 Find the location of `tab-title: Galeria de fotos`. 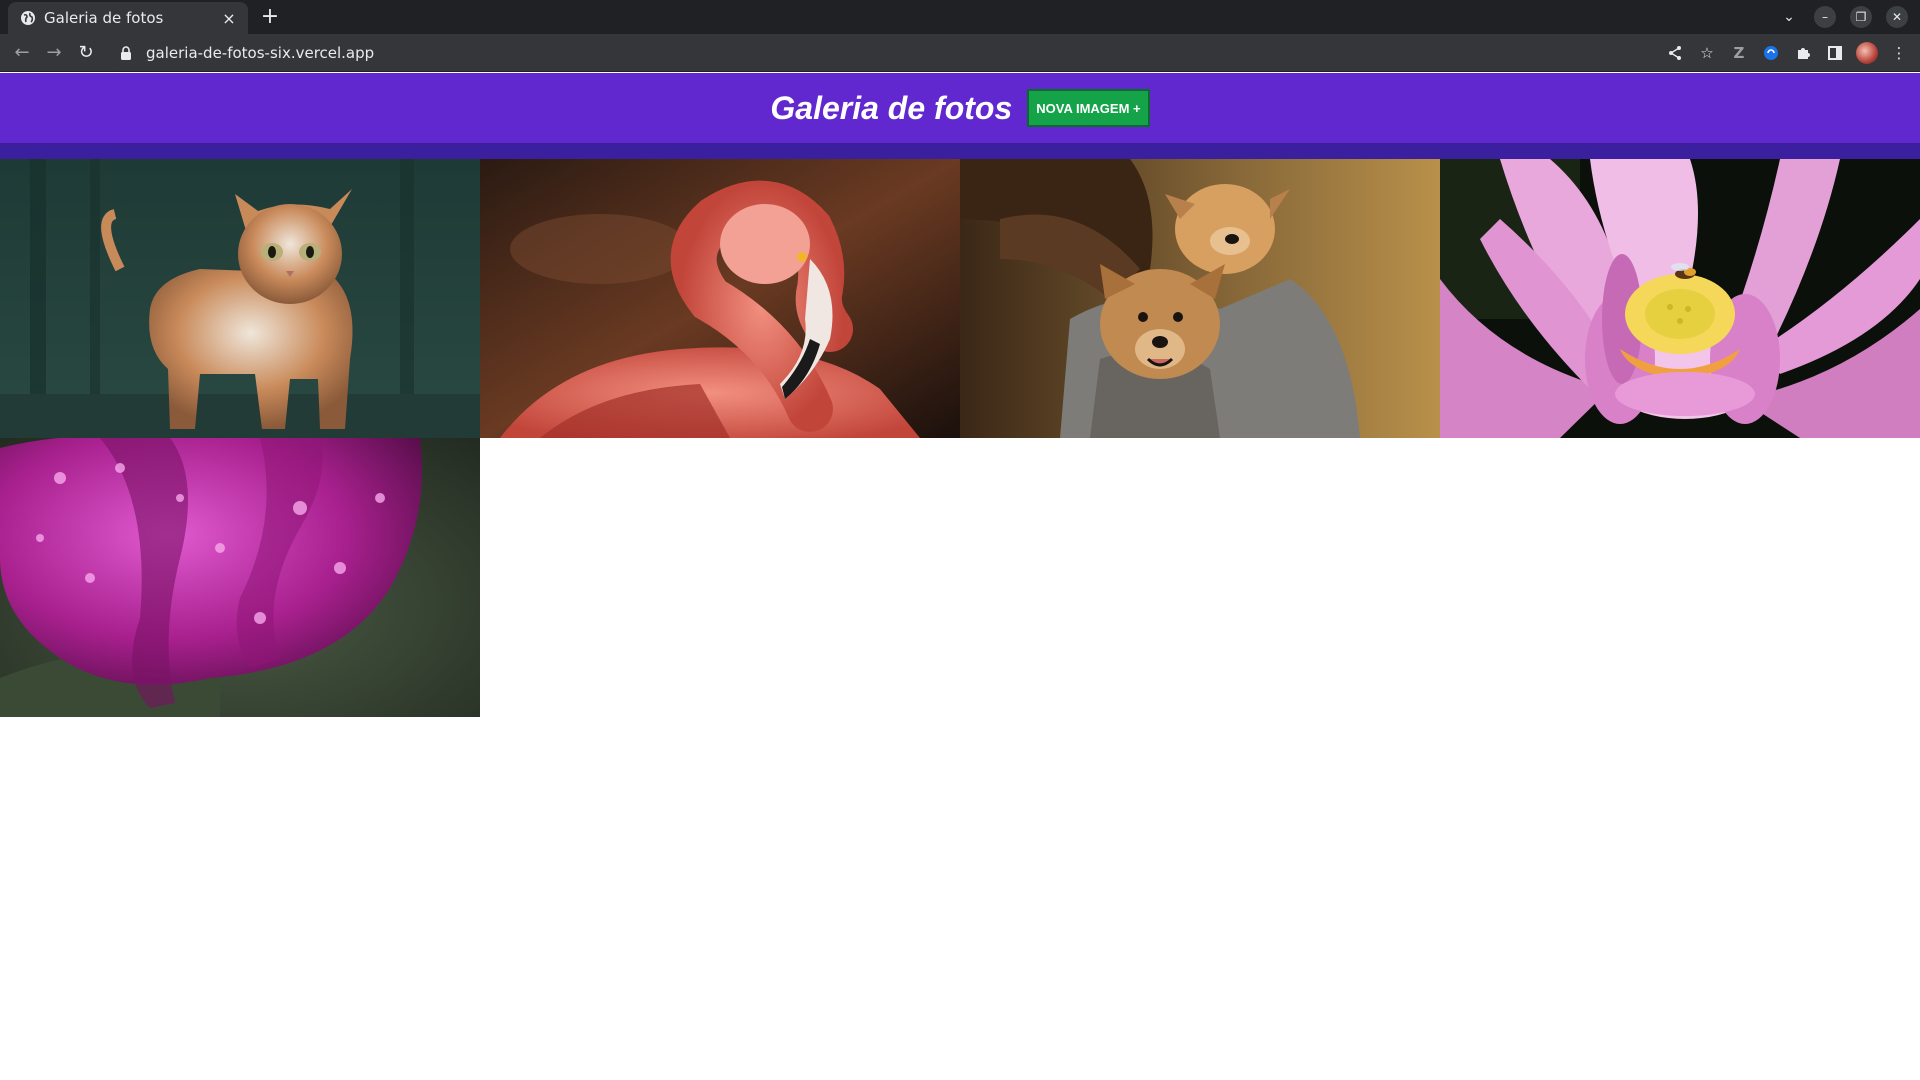

tab-title: Galeria de fotos is located at coordinates (104, 18).